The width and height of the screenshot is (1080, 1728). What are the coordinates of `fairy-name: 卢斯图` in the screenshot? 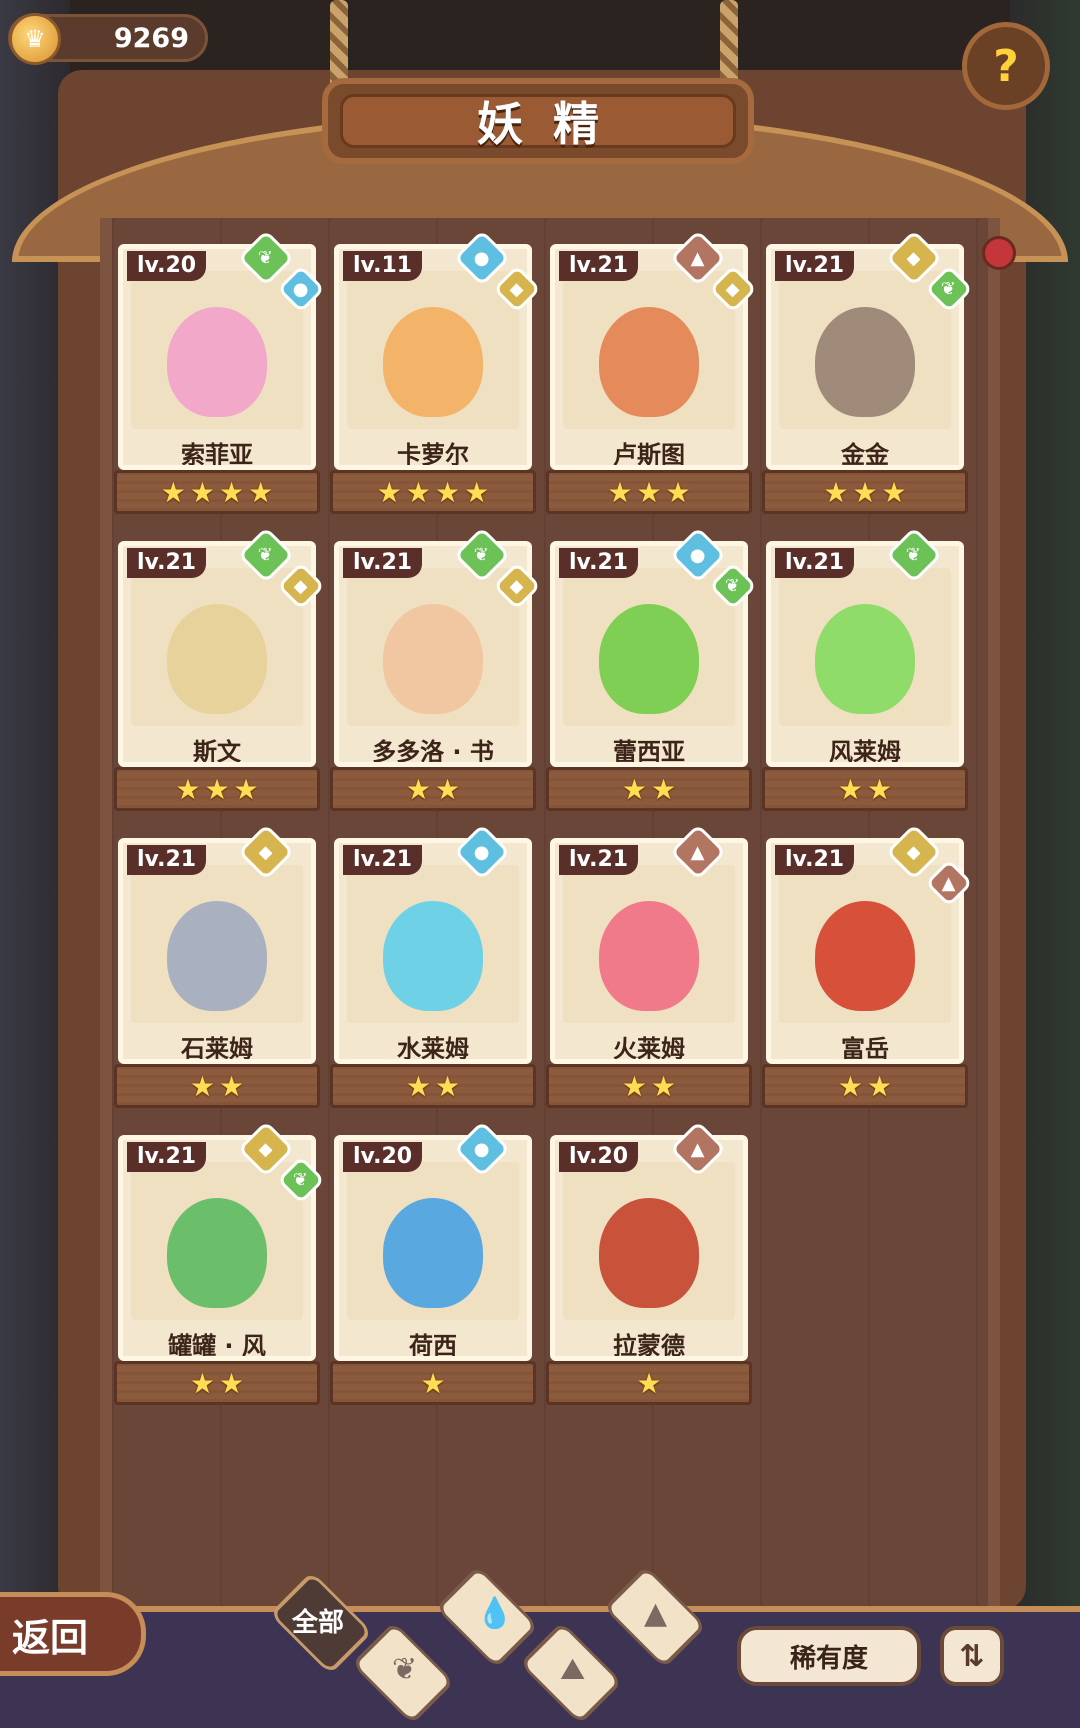 It's located at (649, 455).